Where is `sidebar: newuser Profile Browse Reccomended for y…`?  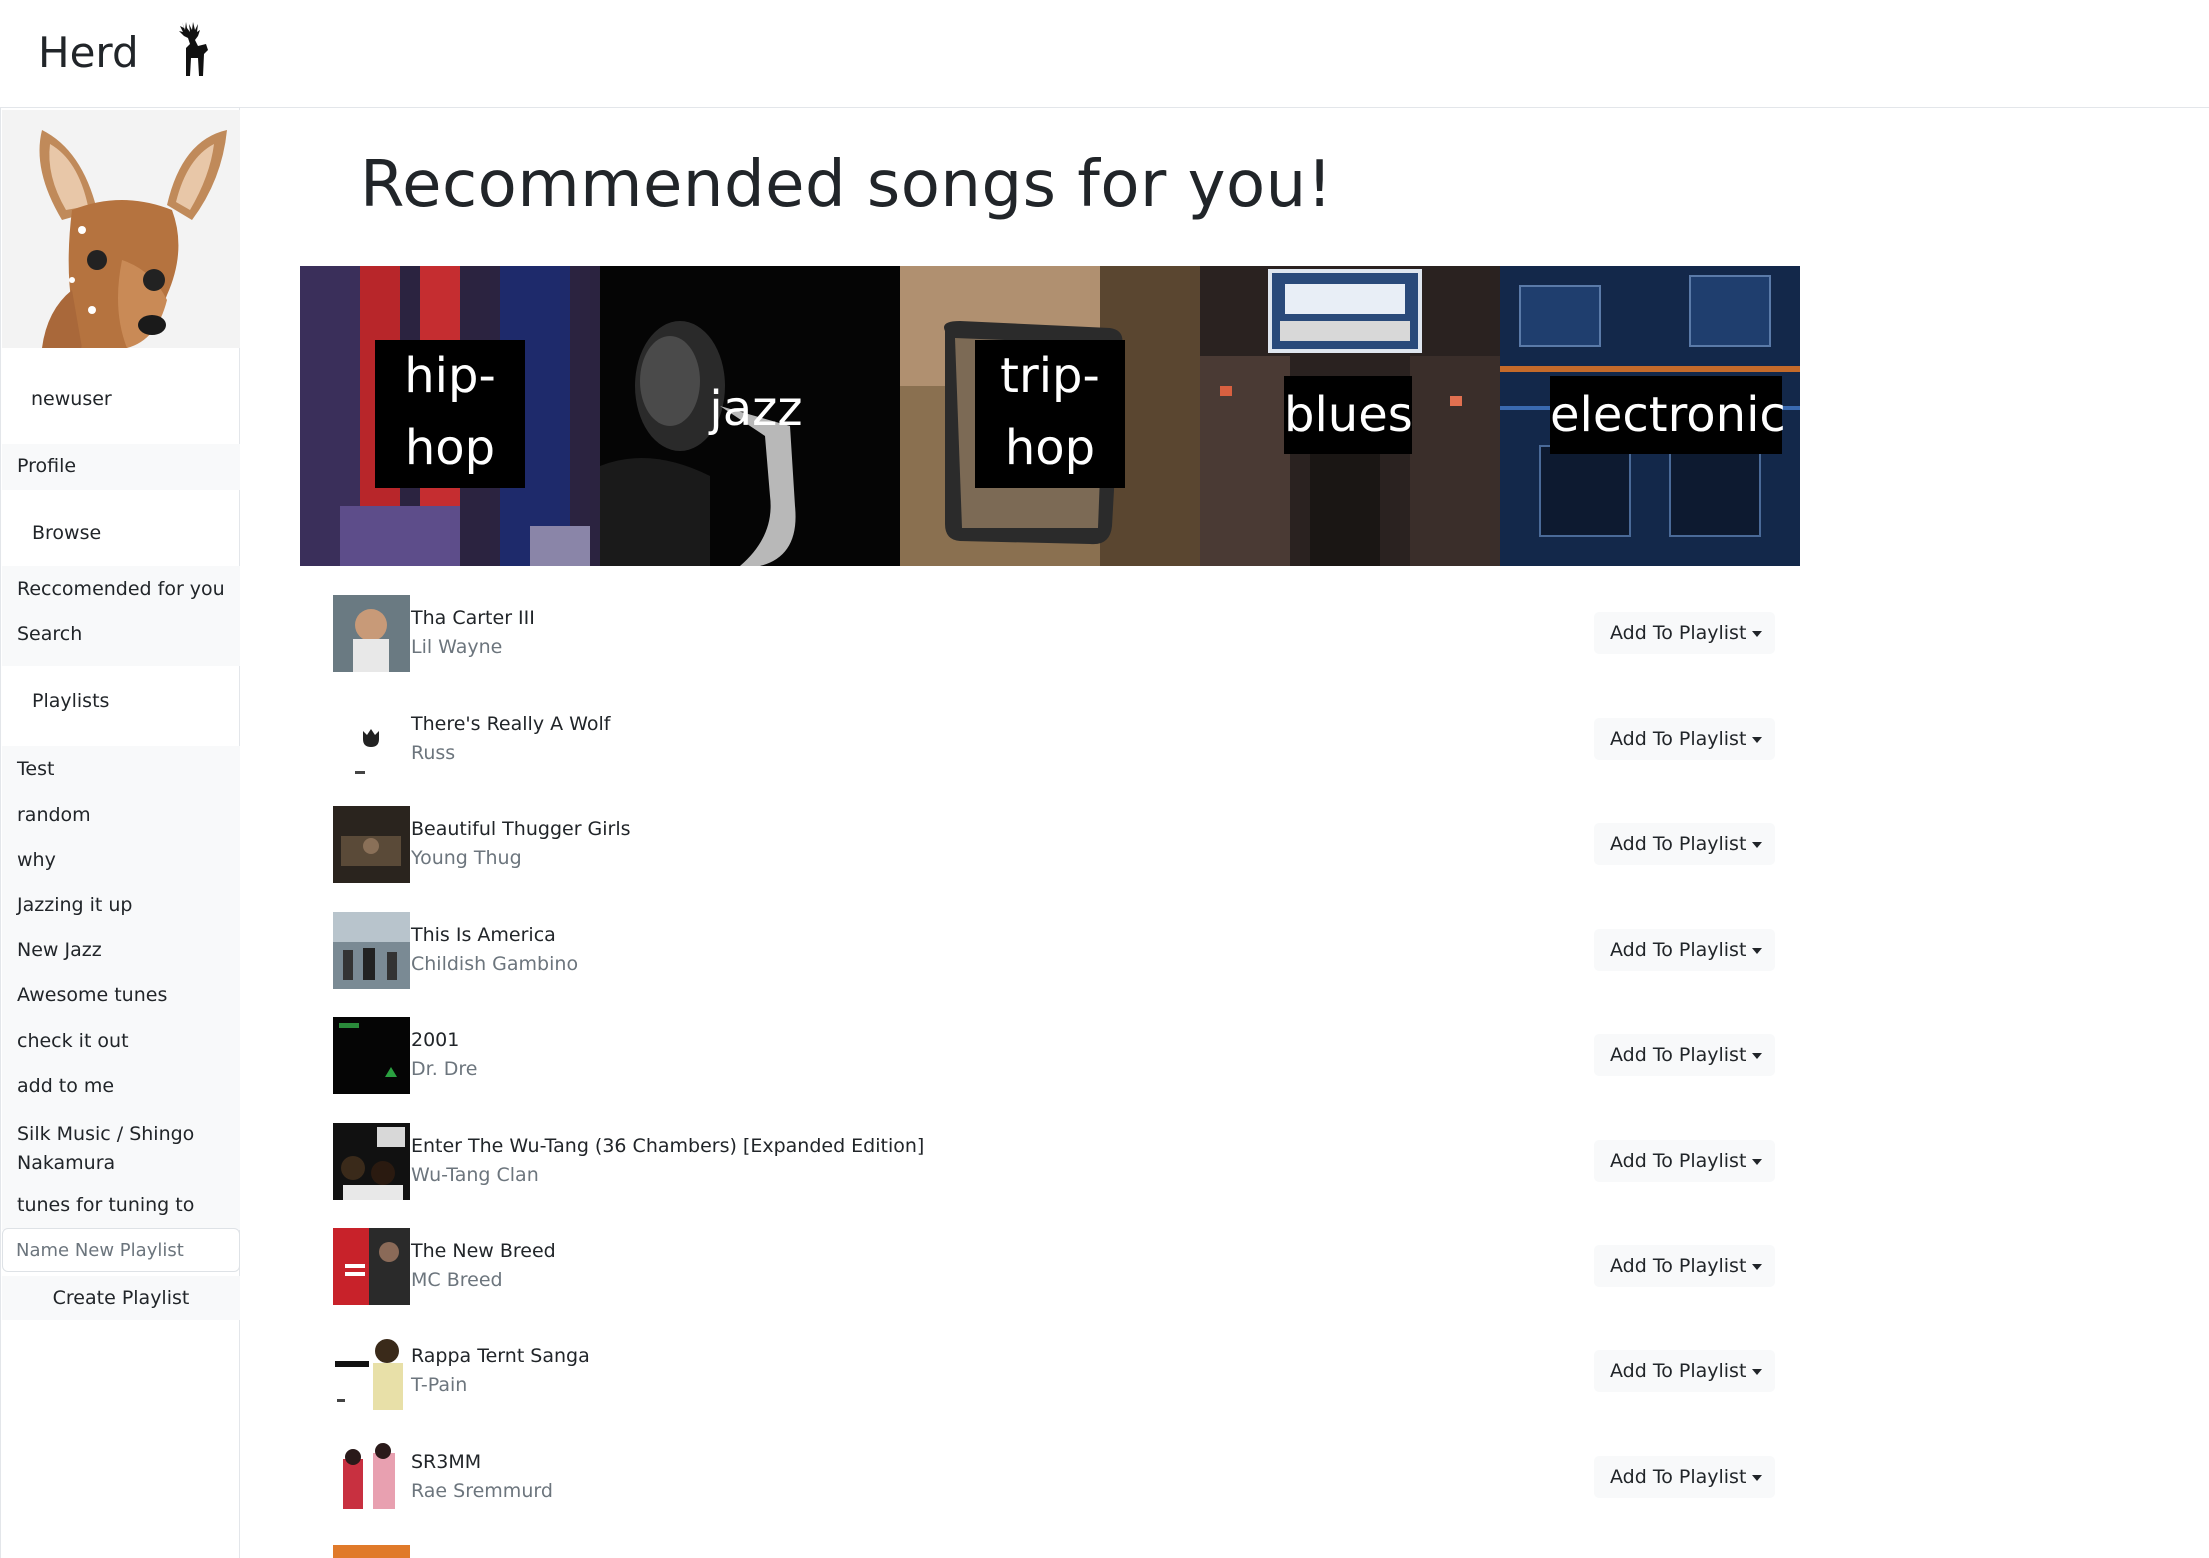
sidebar: newuser Profile Browse Reccomended for y… is located at coordinates (120, 833).